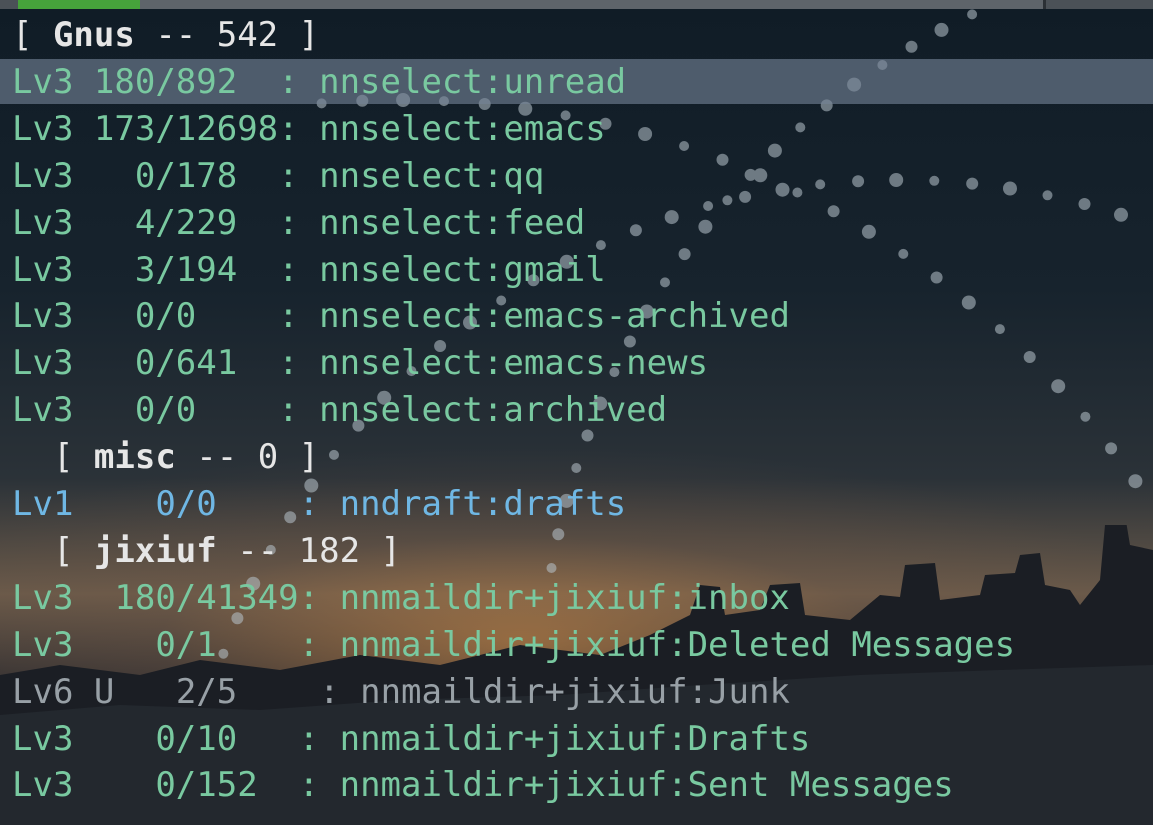 This screenshot has width=1153, height=825. Describe the element at coordinates (360, 363) in the screenshot. I see `group-line: Lv3 0/641 : nnselect:emacs-news` at that location.